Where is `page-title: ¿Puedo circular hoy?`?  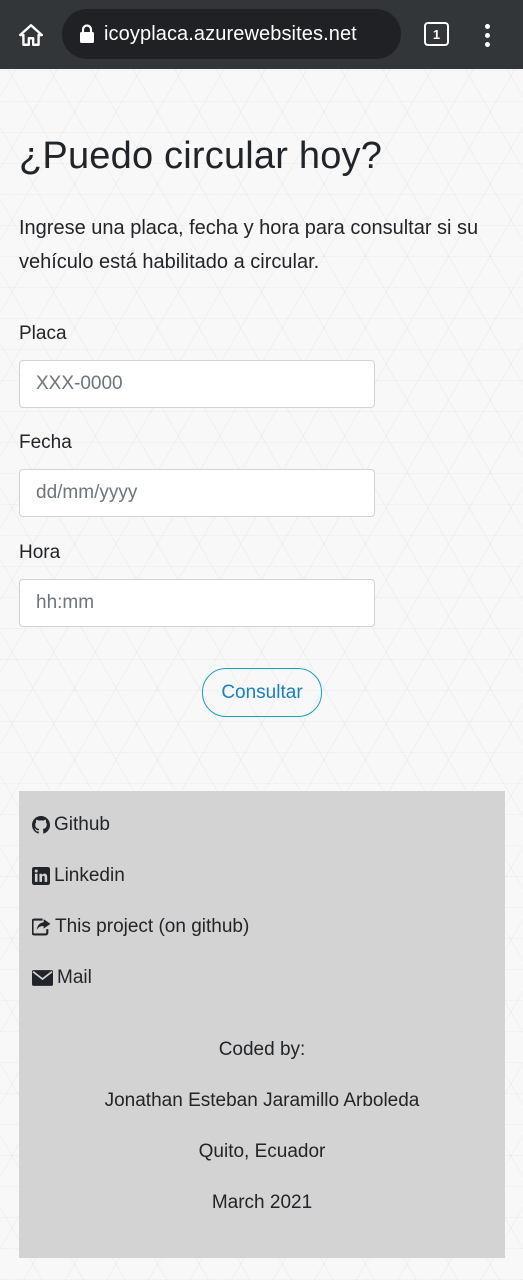
page-title: ¿Puedo circular hoy? is located at coordinates (201, 156).